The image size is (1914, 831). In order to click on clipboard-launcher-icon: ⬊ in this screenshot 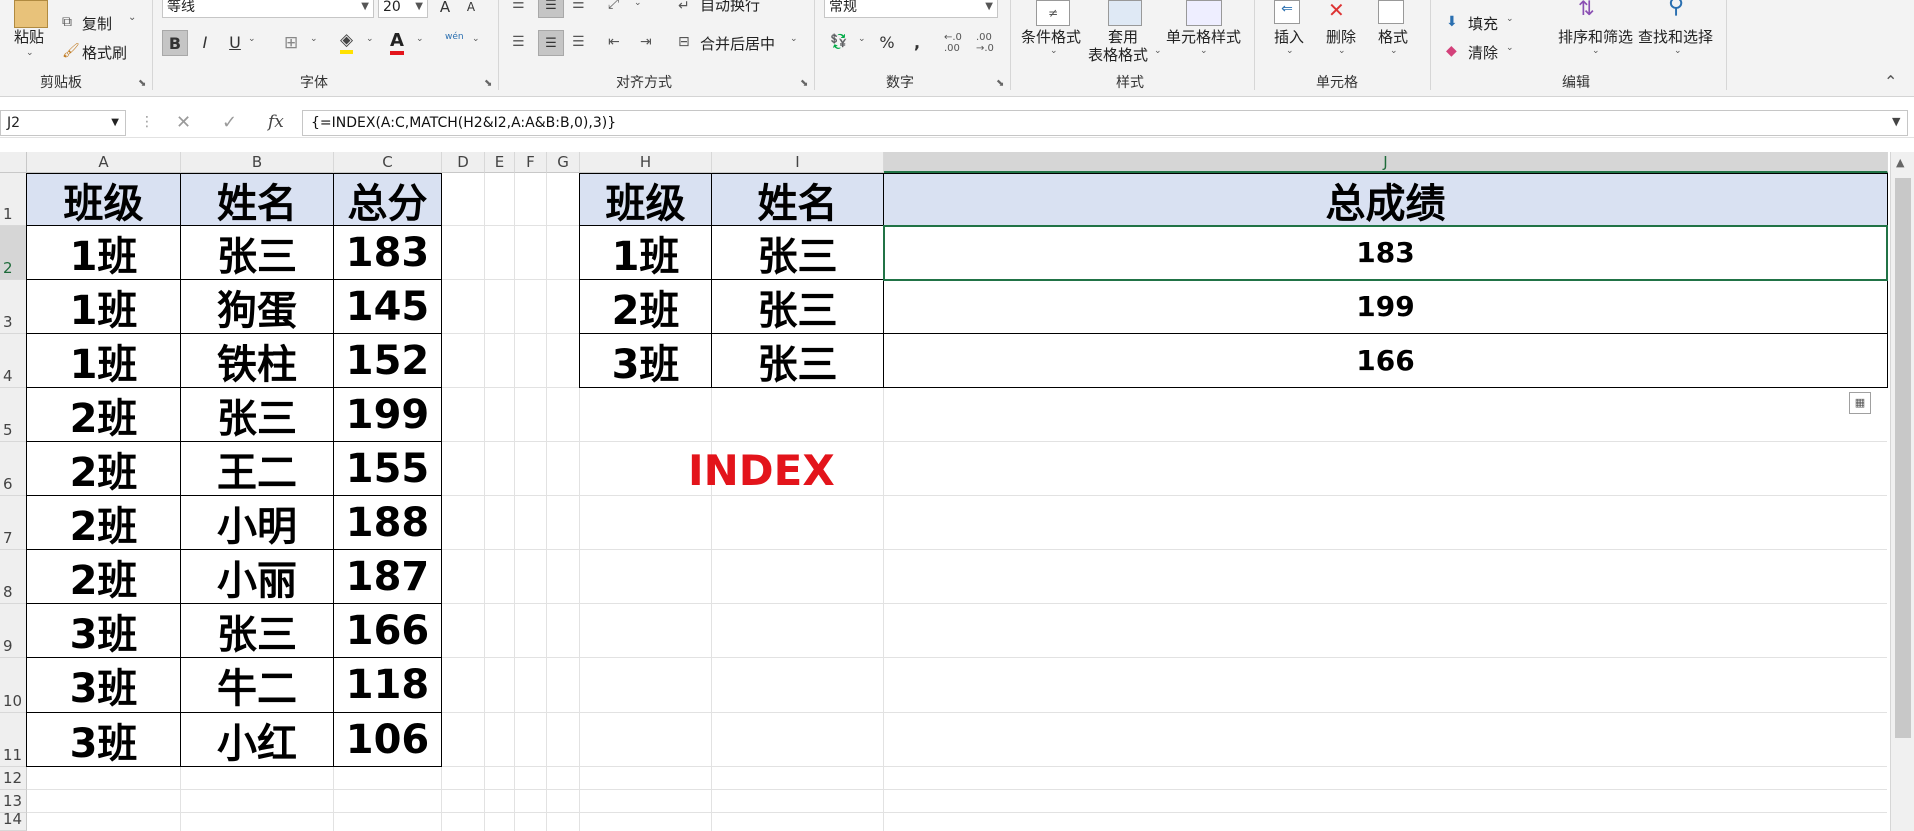, I will do `click(142, 83)`.